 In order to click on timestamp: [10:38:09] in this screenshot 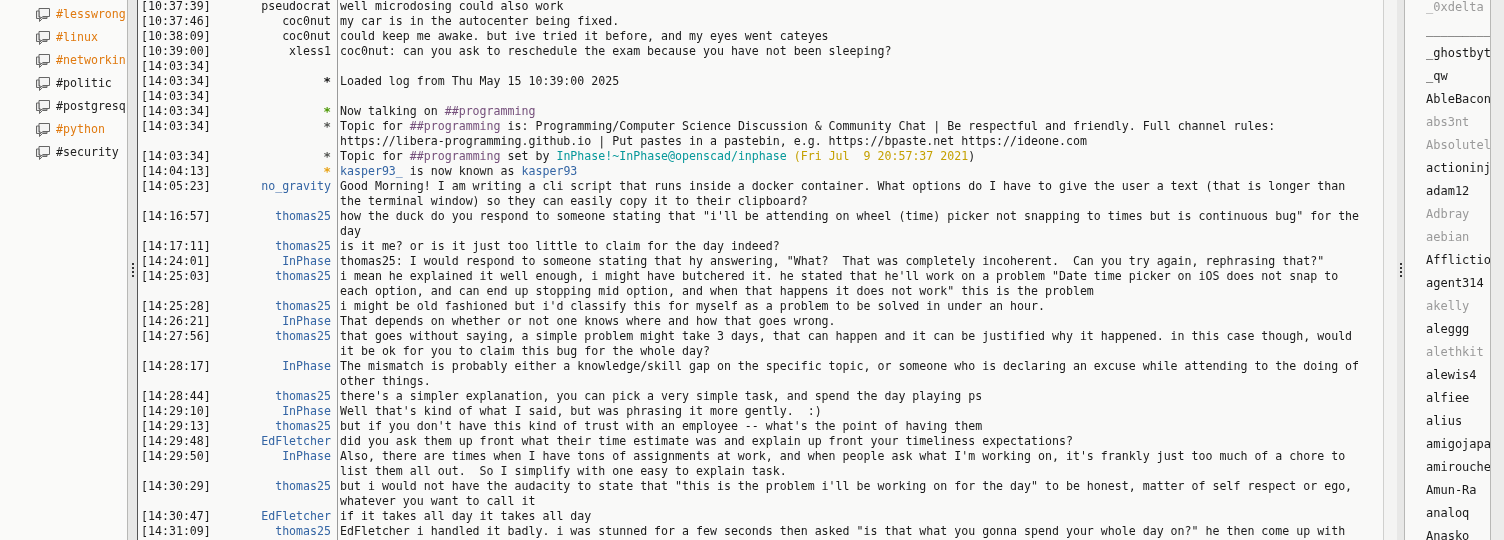, I will do `click(175, 36)`.